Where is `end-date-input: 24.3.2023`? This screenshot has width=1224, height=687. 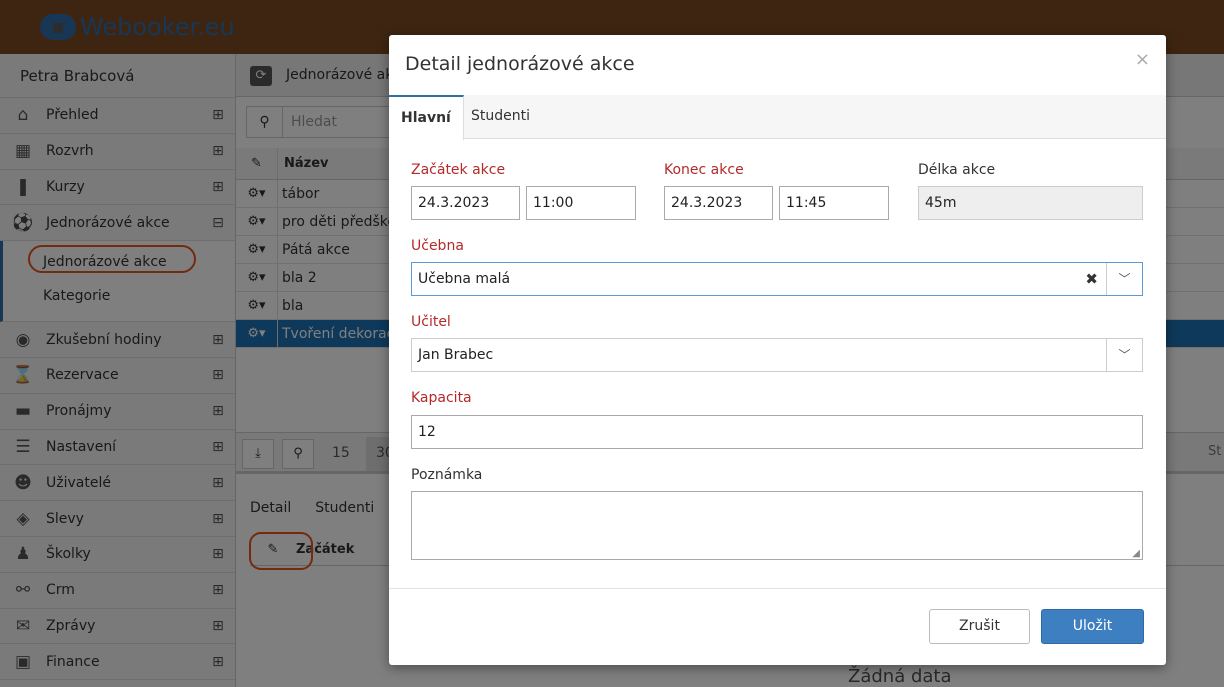
end-date-input: 24.3.2023 is located at coordinates (718, 203).